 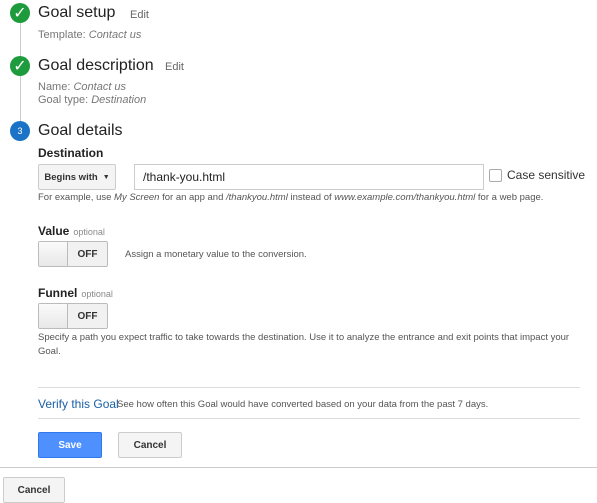 What do you see at coordinates (34, 490) in the screenshot?
I see `bottom-cancel-button: Cancel` at bounding box center [34, 490].